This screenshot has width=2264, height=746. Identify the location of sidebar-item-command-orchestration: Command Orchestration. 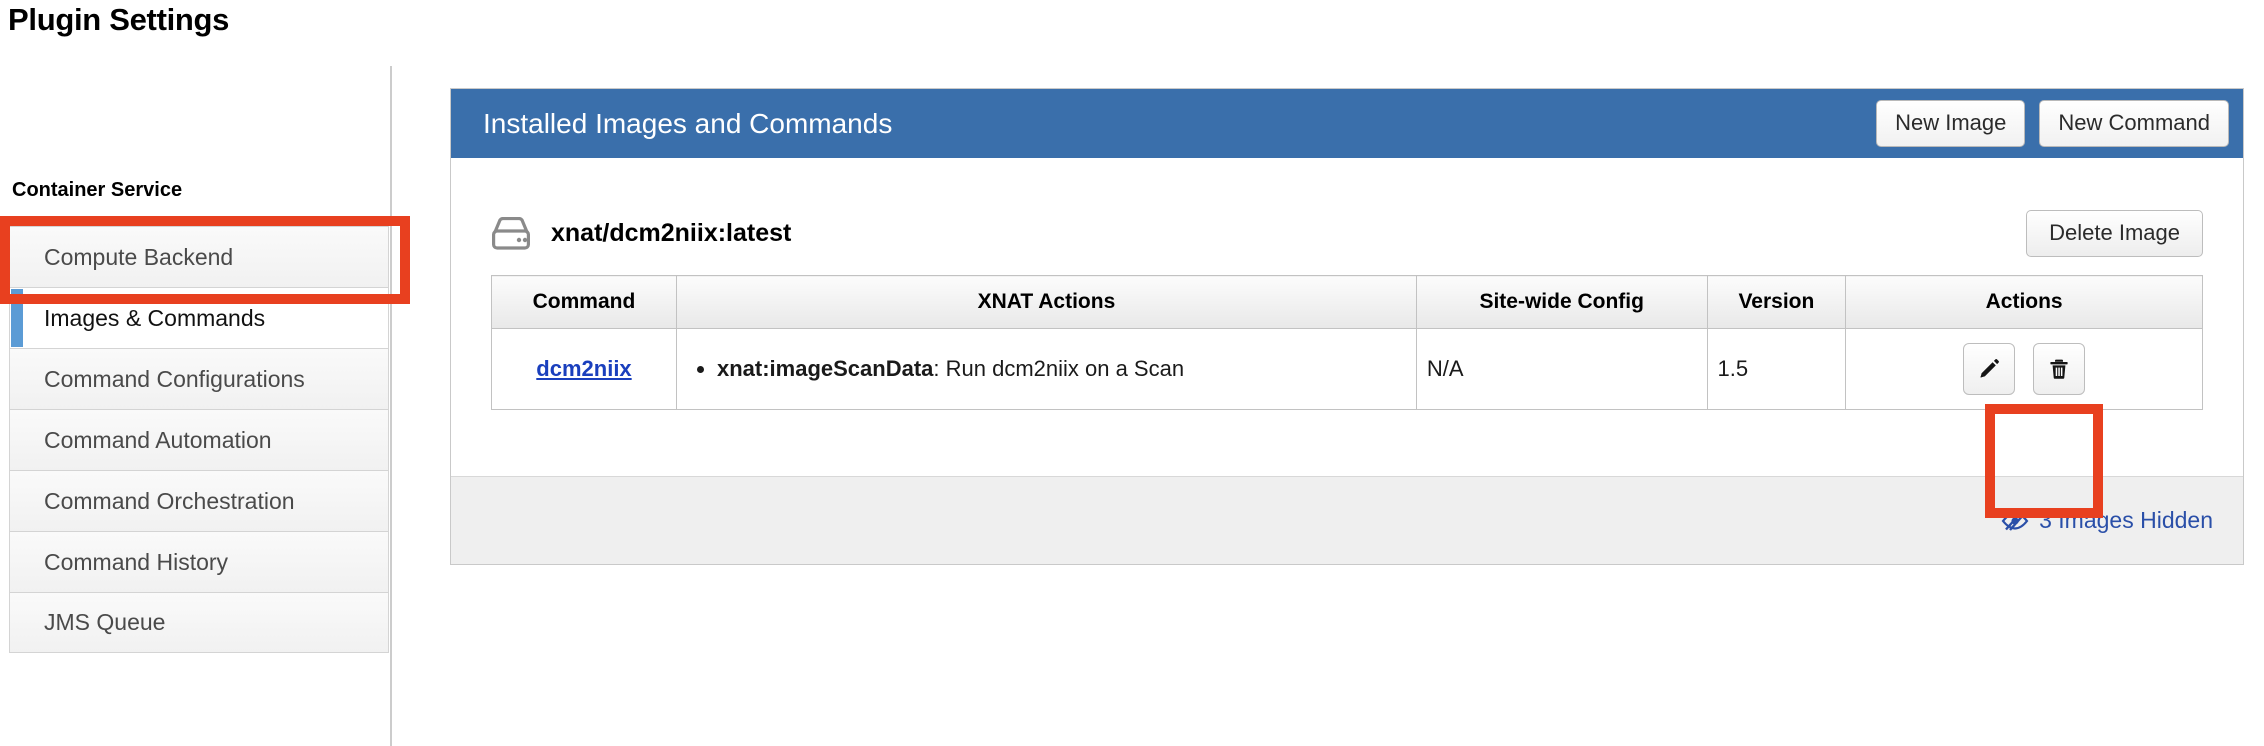
(199, 500).